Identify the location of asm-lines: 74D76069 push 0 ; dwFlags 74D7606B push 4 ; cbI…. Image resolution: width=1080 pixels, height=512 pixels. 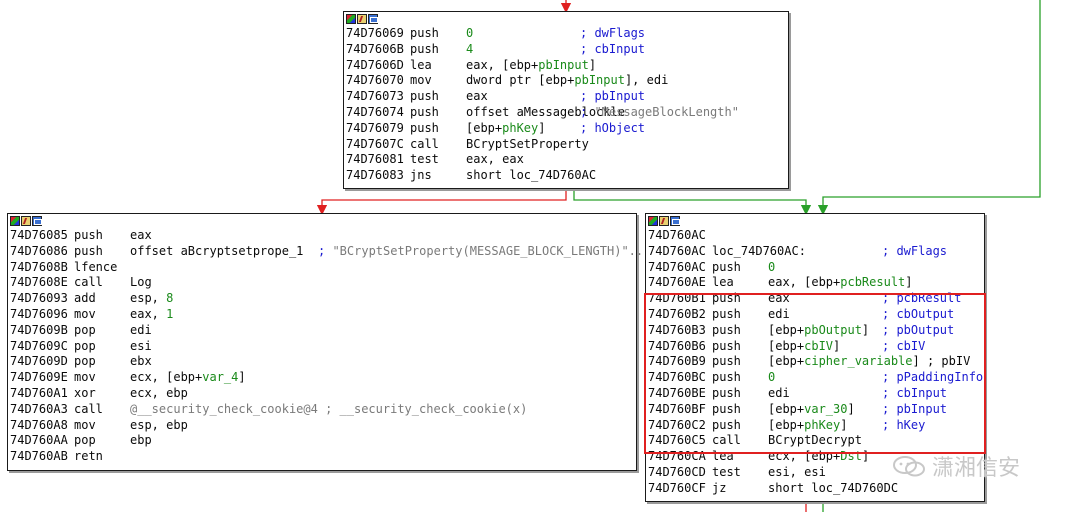
(566, 105).